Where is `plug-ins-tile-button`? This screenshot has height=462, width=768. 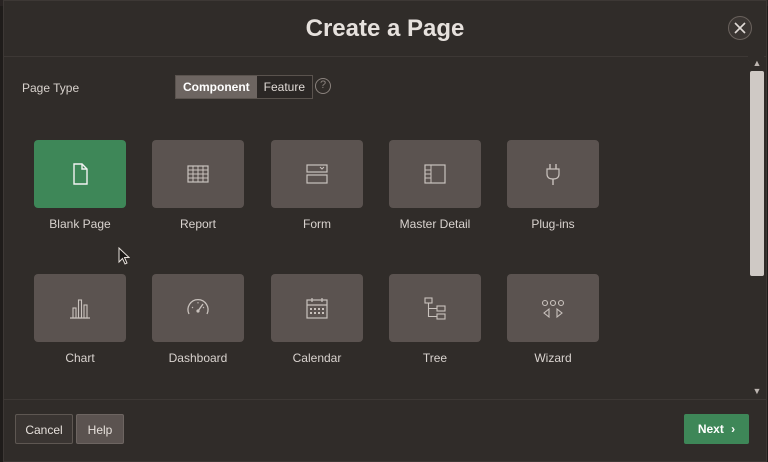 plug-ins-tile-button is located at coordinates (553, 174).